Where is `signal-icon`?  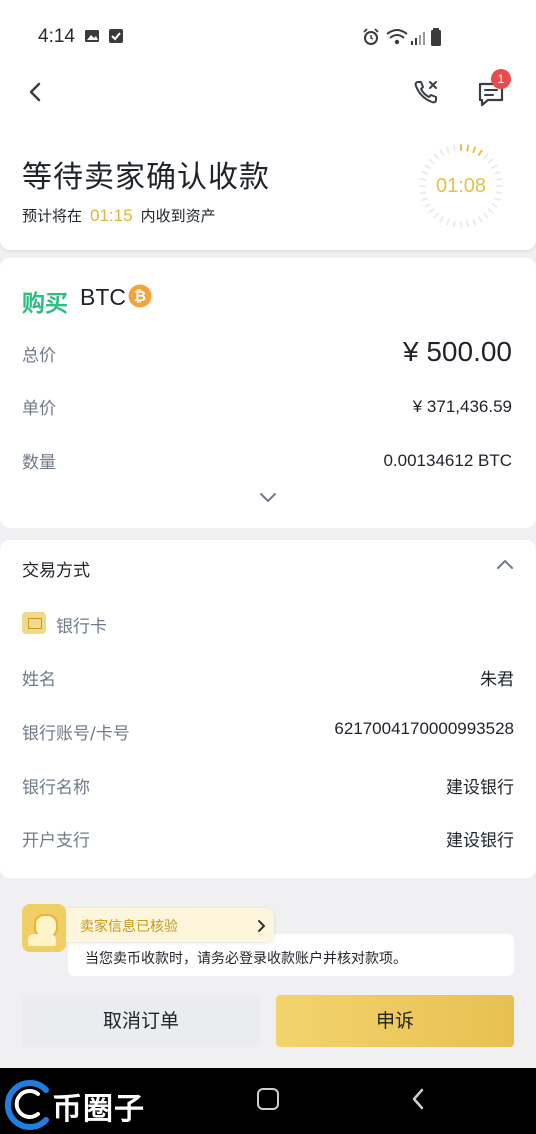
signal-icon is located at coordinates (418, 38).